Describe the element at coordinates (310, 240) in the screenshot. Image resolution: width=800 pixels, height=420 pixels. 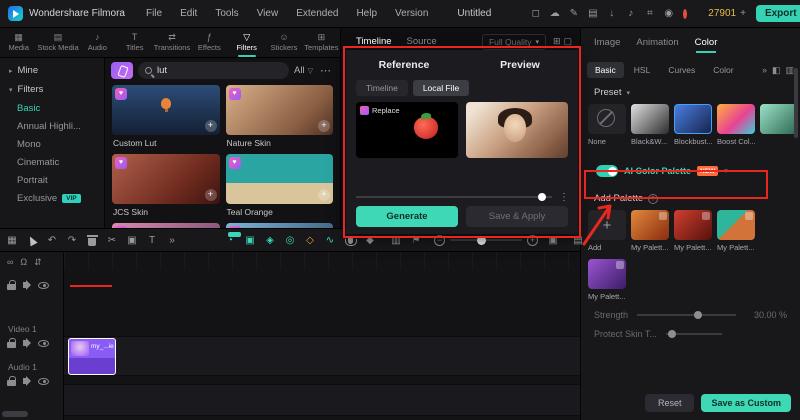
I see `motion-track-icon: ◇` at that location.